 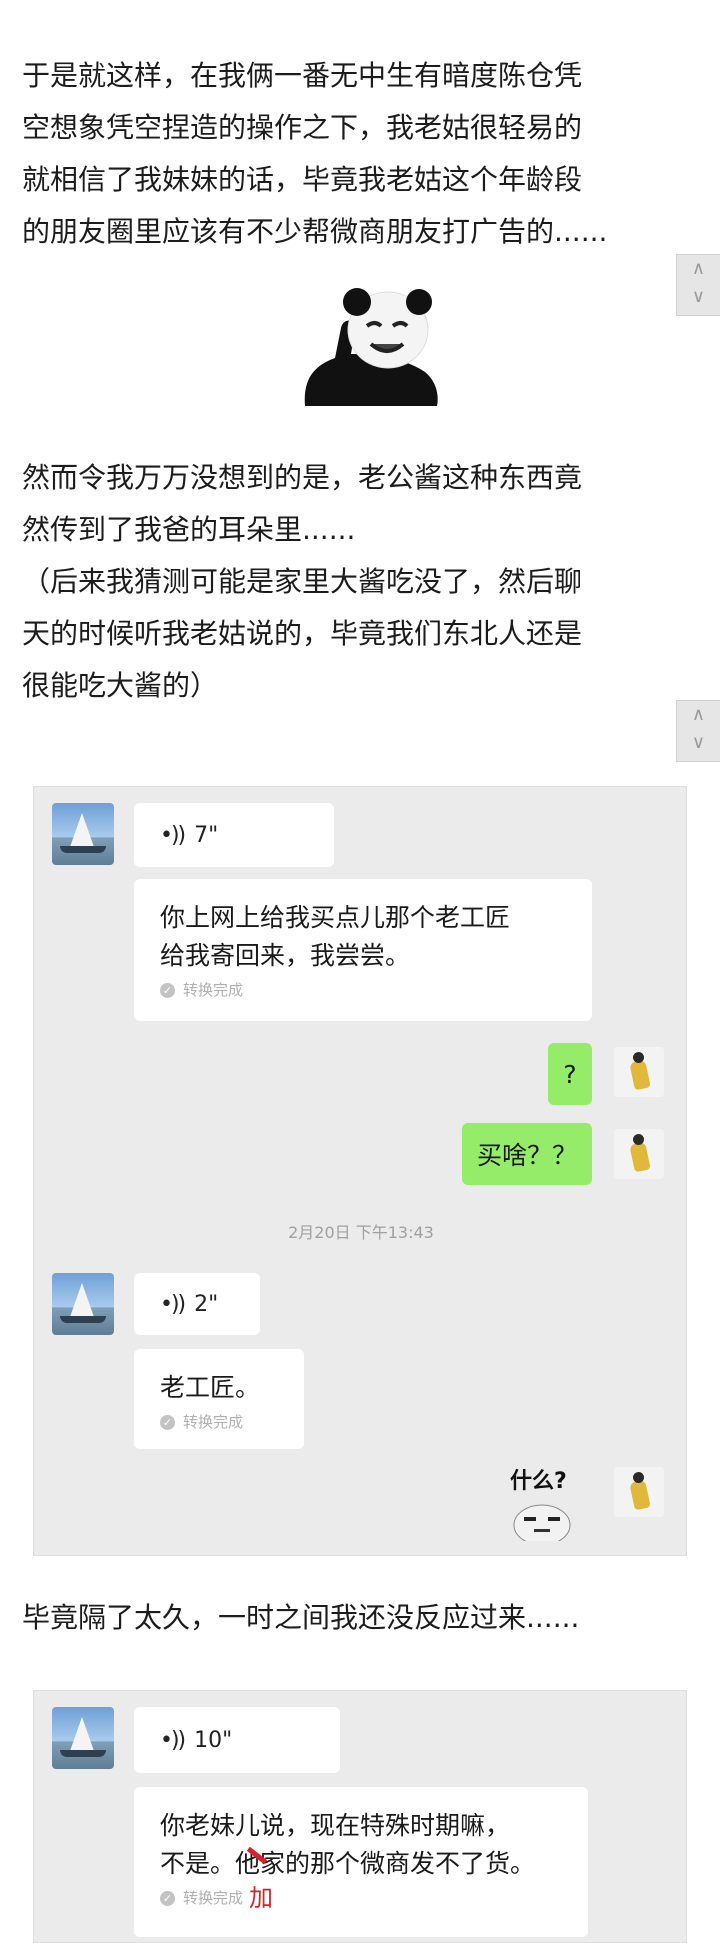 What do you see at coordinates (302, 179) in the screenshot?
I see `paragraph-line: 就相信了我妹妹的话，毕竟我老姑这个年龄段` at bounding box center [302, 179].